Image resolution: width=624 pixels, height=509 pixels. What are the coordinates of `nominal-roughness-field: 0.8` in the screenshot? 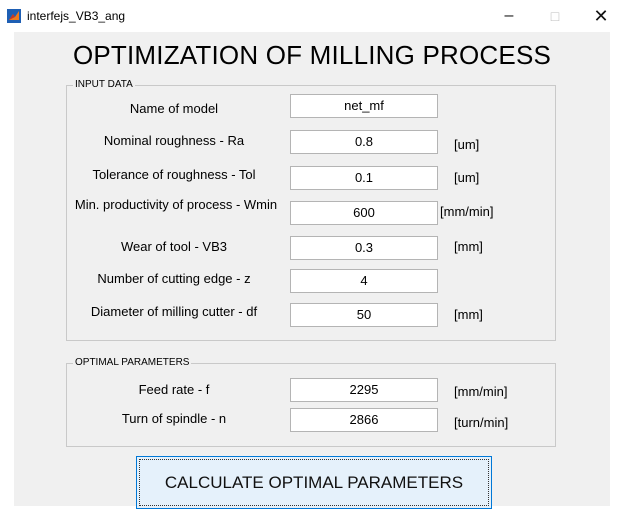 It's located at (364, 142).